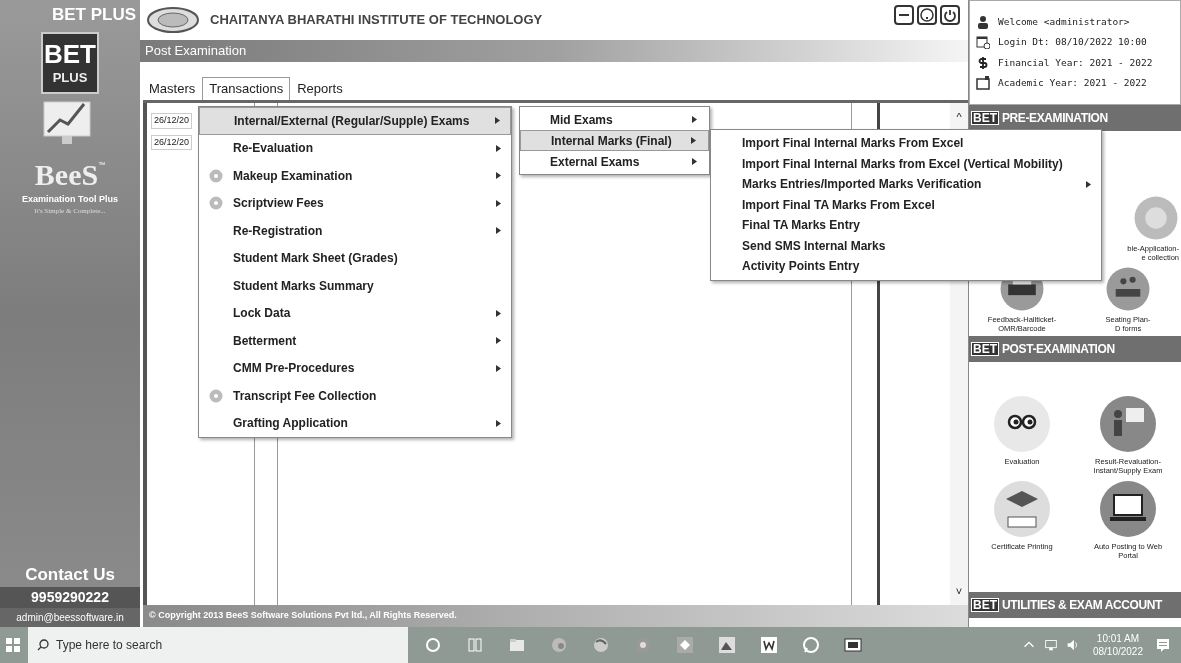  Describe the element at coordinates (355, 286) in the screenshot. I see `menu-item: Student Marks Summary` at that location.